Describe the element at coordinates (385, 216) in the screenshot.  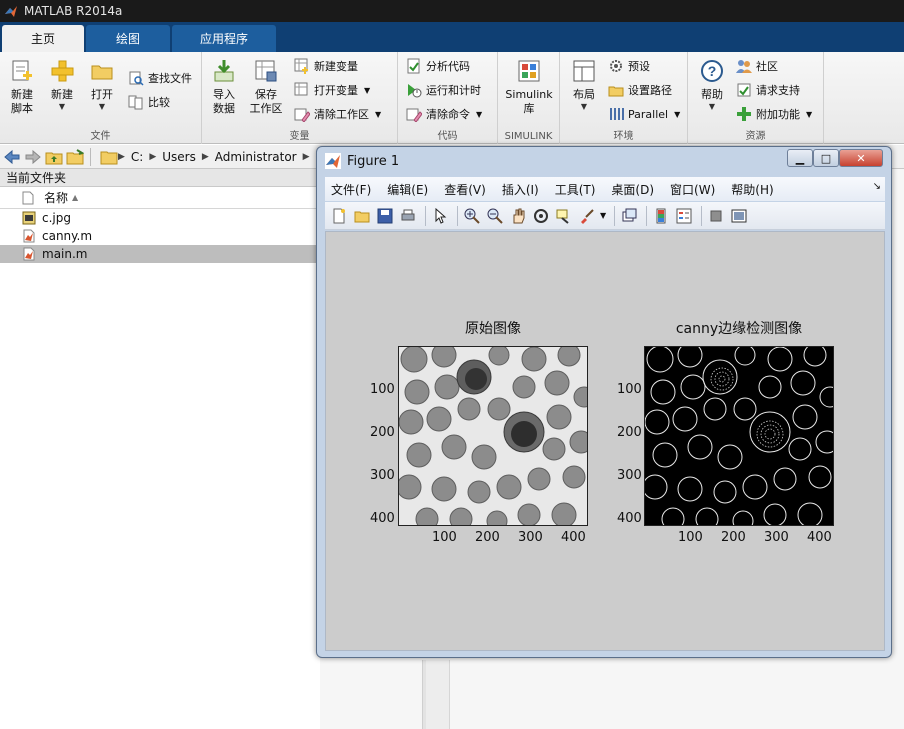
I see `save-figure-button` at that location.